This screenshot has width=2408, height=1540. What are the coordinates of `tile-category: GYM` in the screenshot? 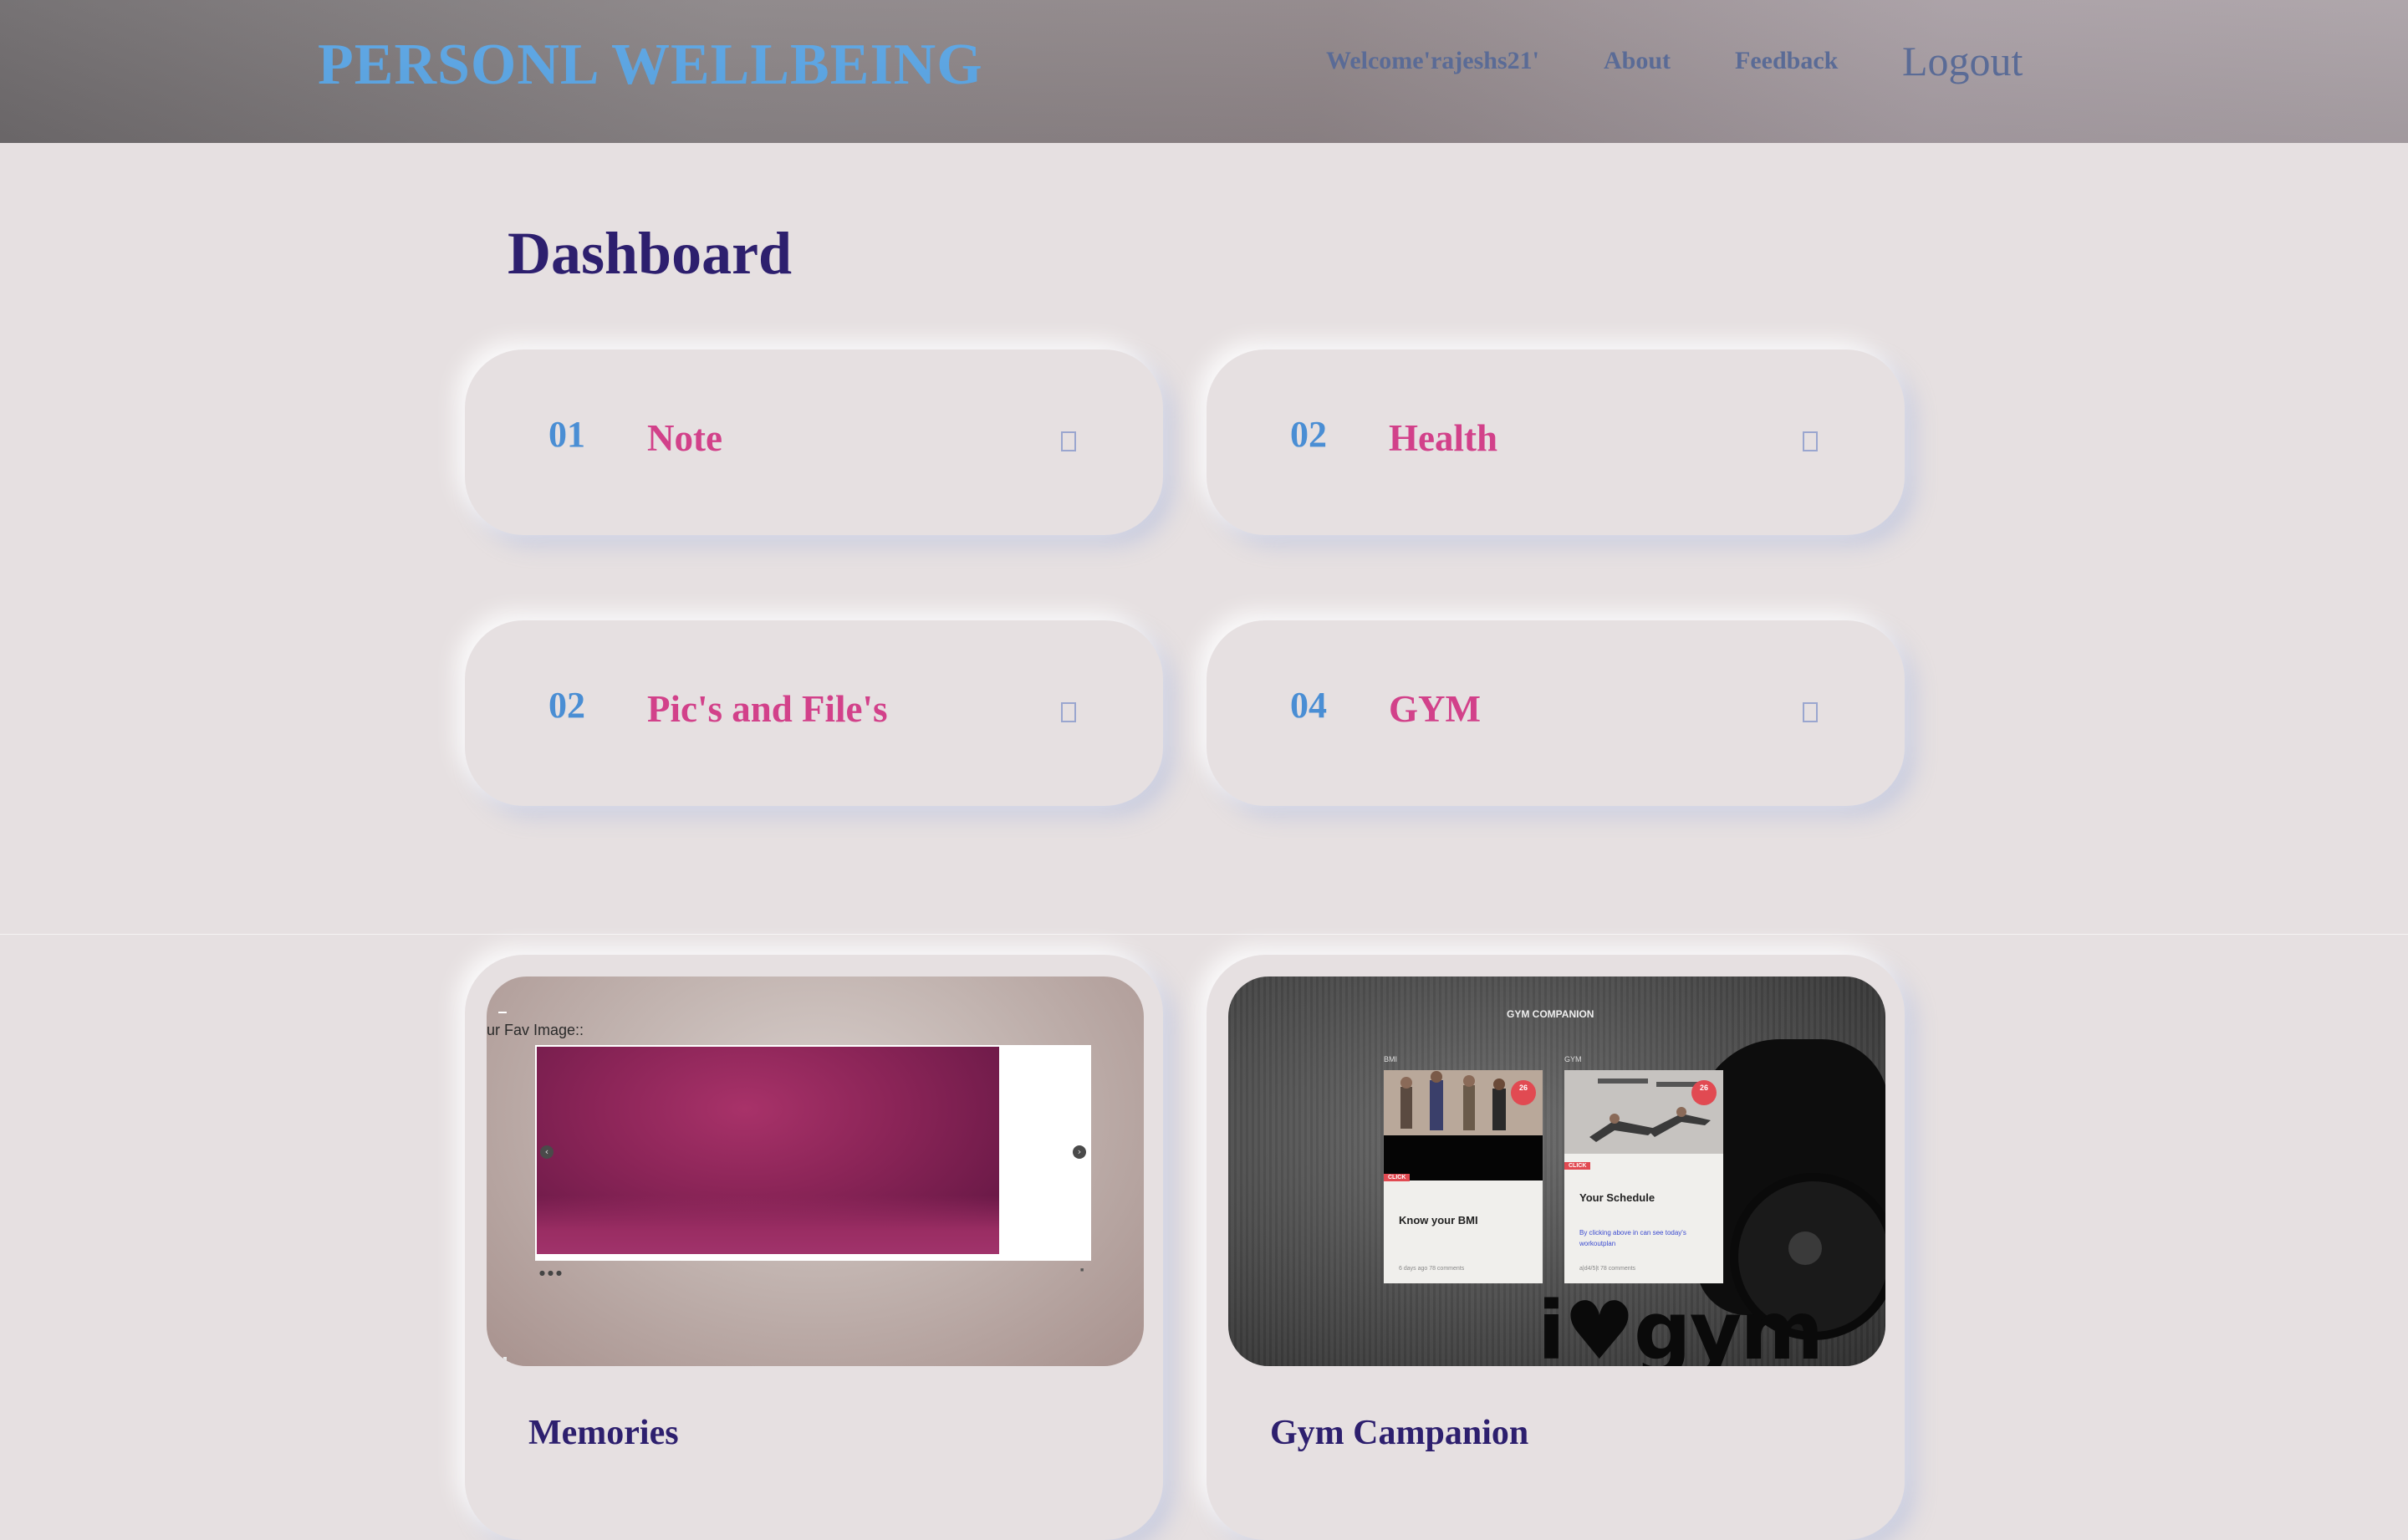 It's located at (1573, 1059).